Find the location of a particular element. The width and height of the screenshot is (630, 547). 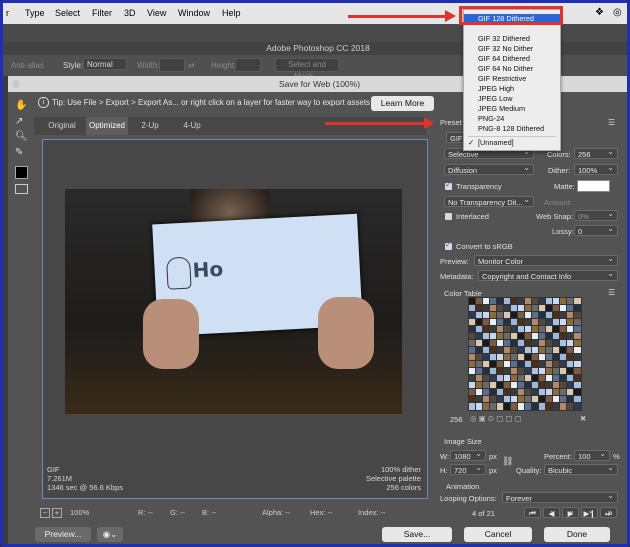

interlaced-checkbox is located at coordinates (448, 216).